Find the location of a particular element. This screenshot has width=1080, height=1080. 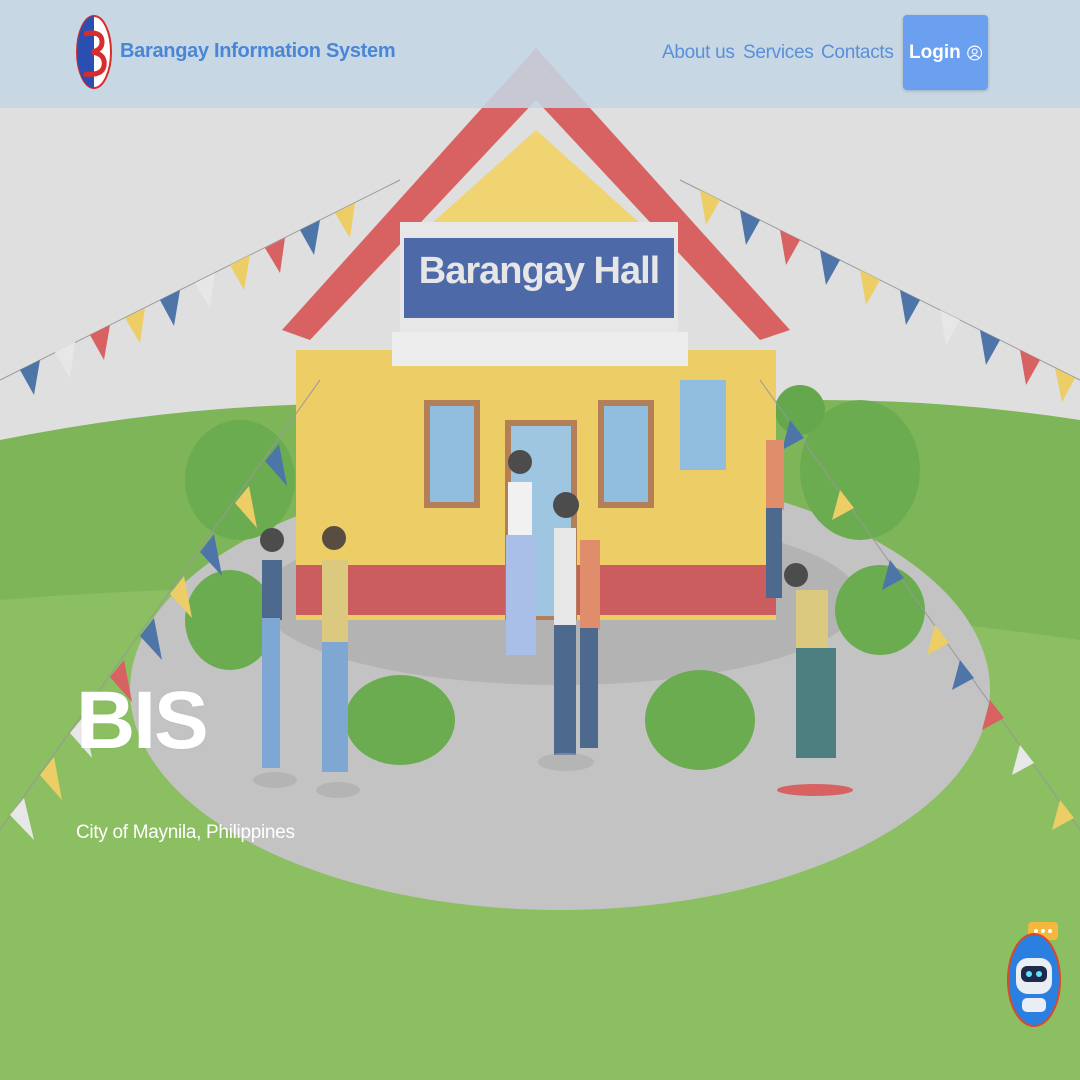

hero-title: BIS is located at coordinates (142, 720).